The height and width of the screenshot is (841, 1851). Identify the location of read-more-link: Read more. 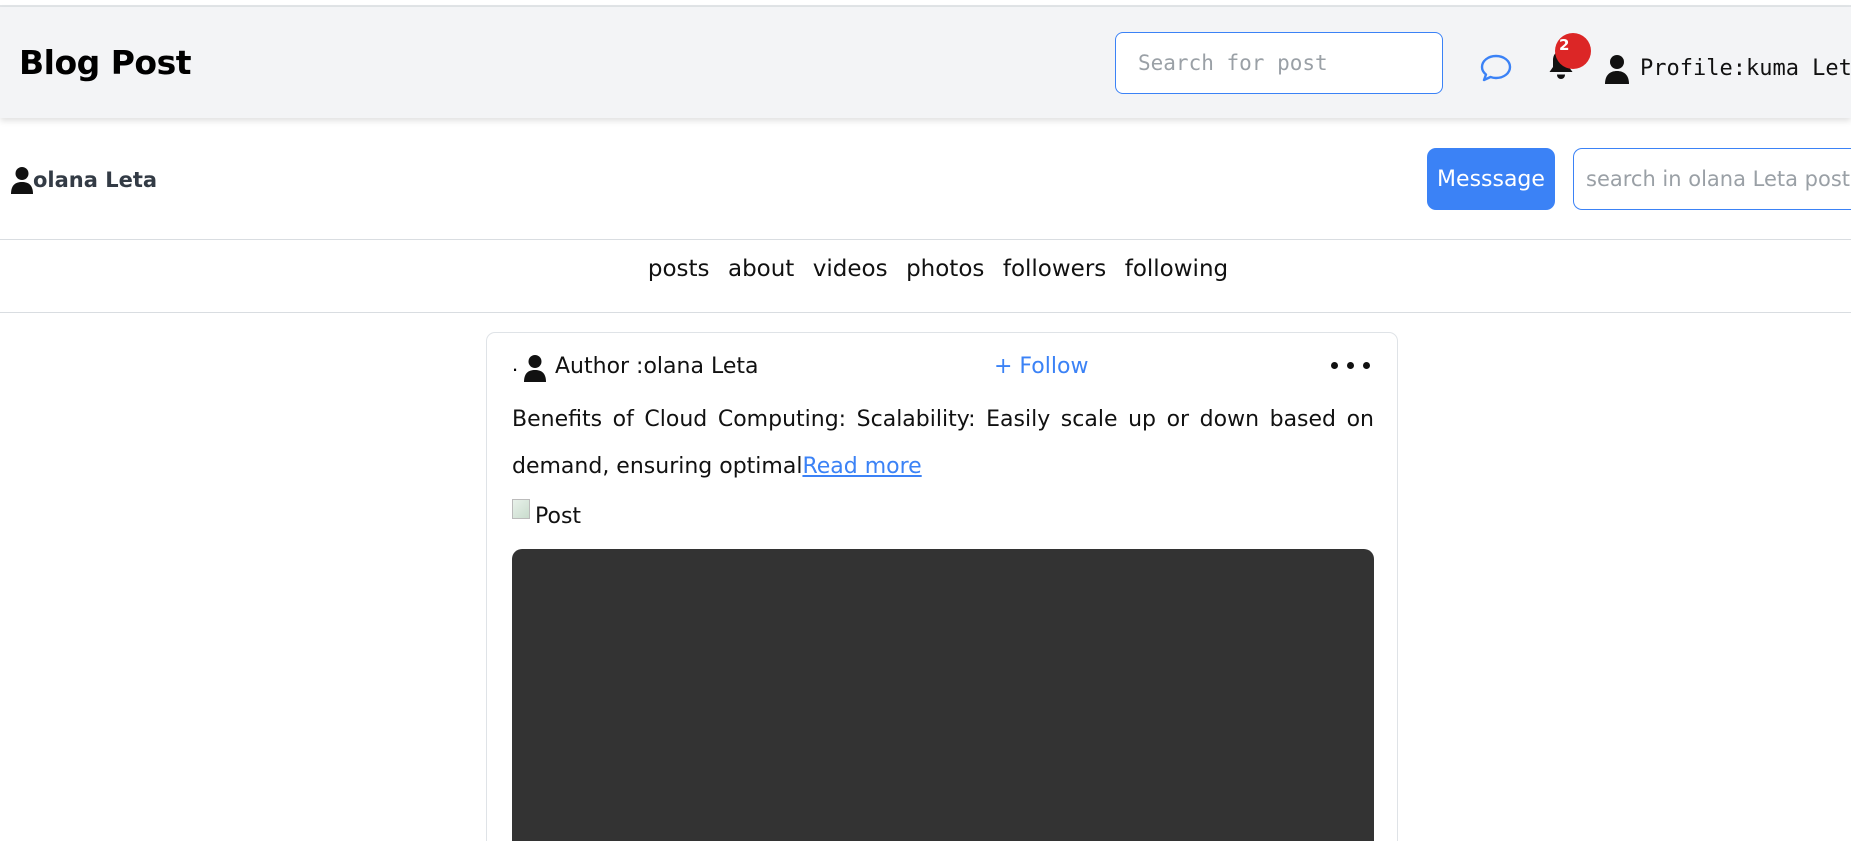
(861, 466).